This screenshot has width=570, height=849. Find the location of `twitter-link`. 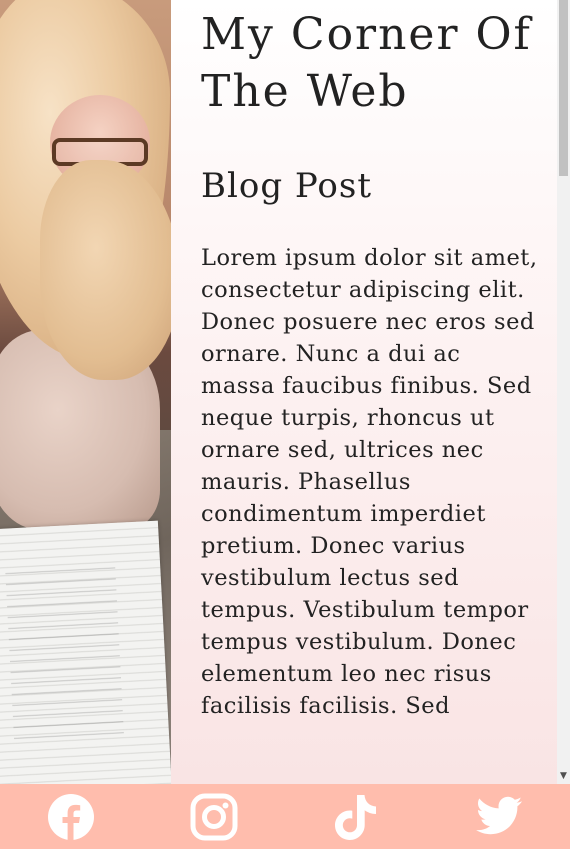

twitter-link is located at coordinates (499, 817).